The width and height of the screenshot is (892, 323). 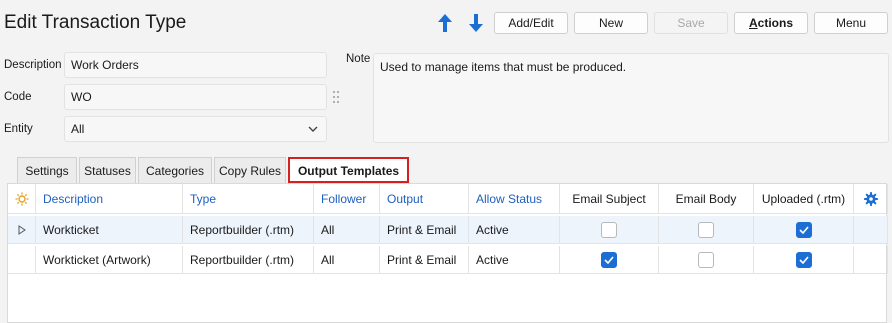 I want to click on arrow-up-icon, so click(x=445, y=23).